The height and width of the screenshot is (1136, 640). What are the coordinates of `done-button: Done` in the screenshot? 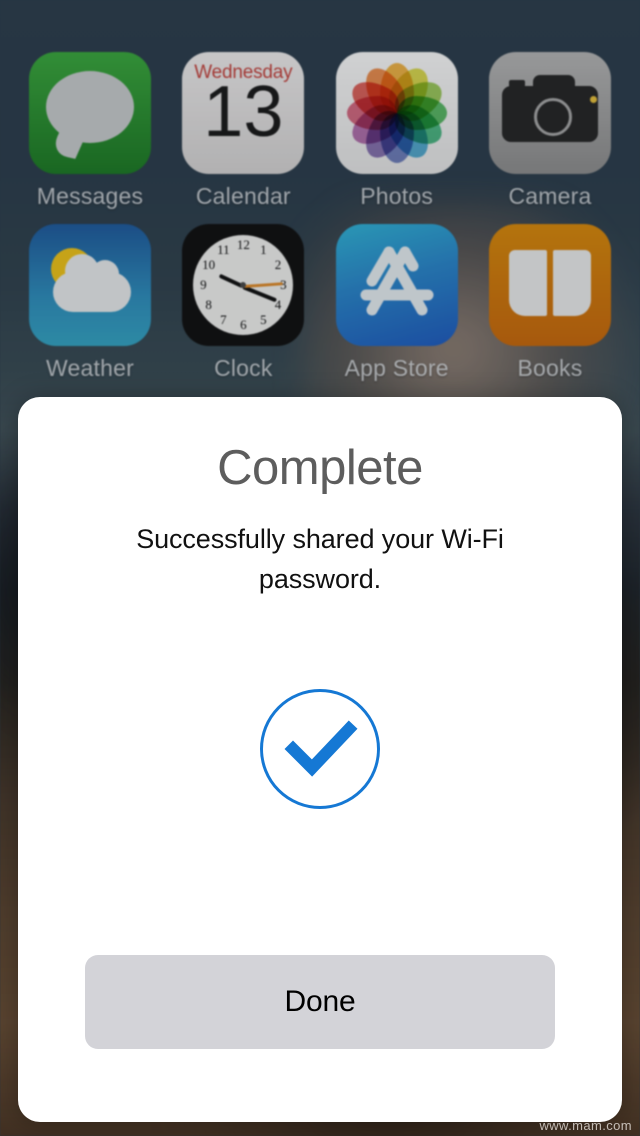 It's located at (320, 1002).